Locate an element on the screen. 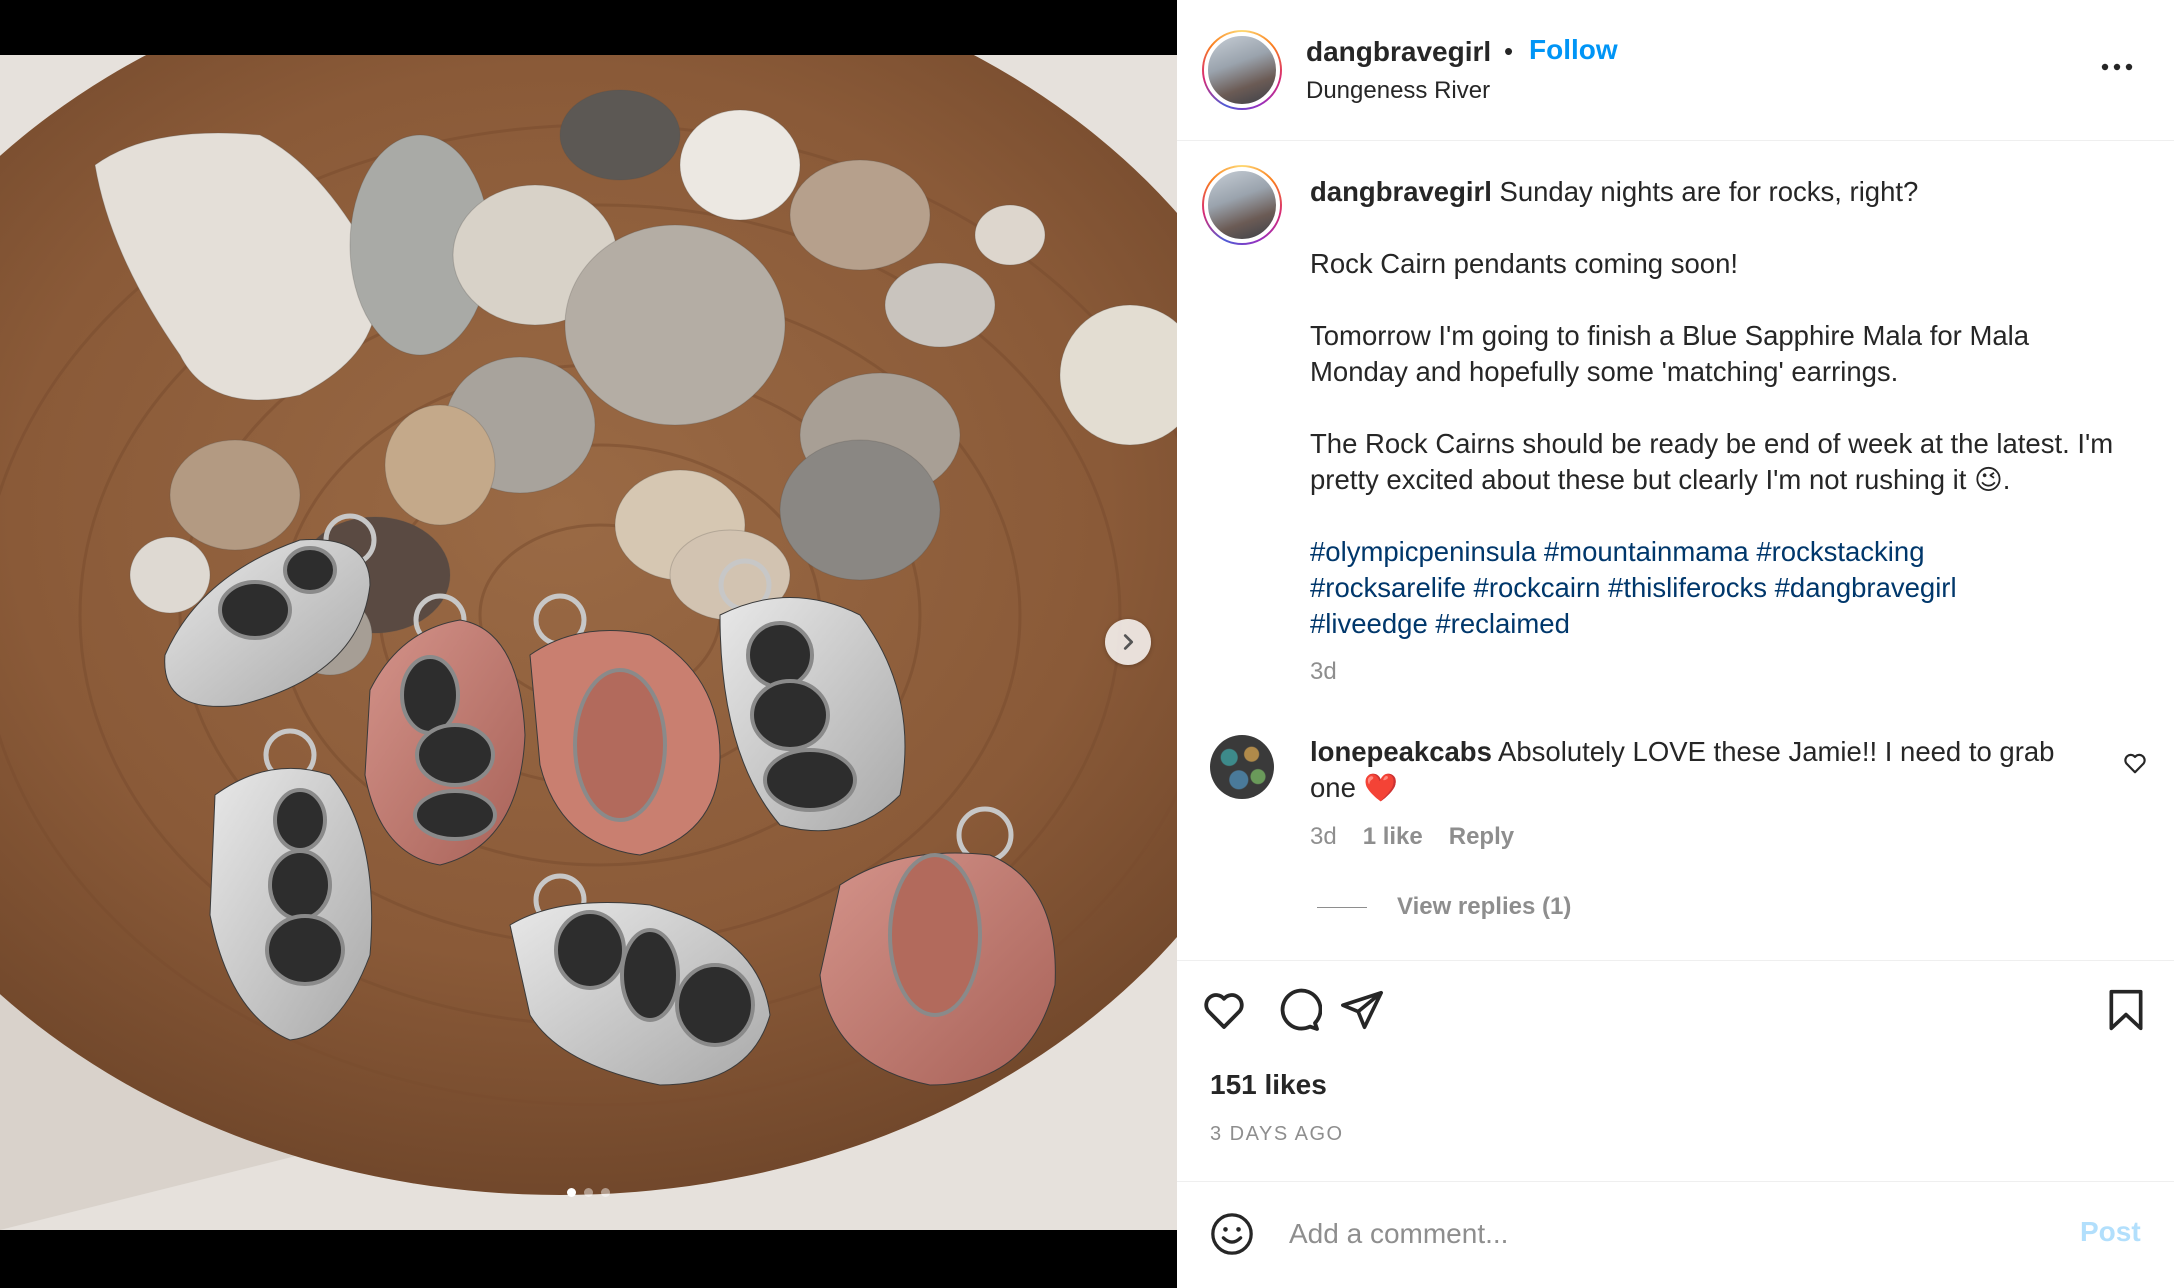  add-comment-bar: Post is located at coordinates (1675, 1235).